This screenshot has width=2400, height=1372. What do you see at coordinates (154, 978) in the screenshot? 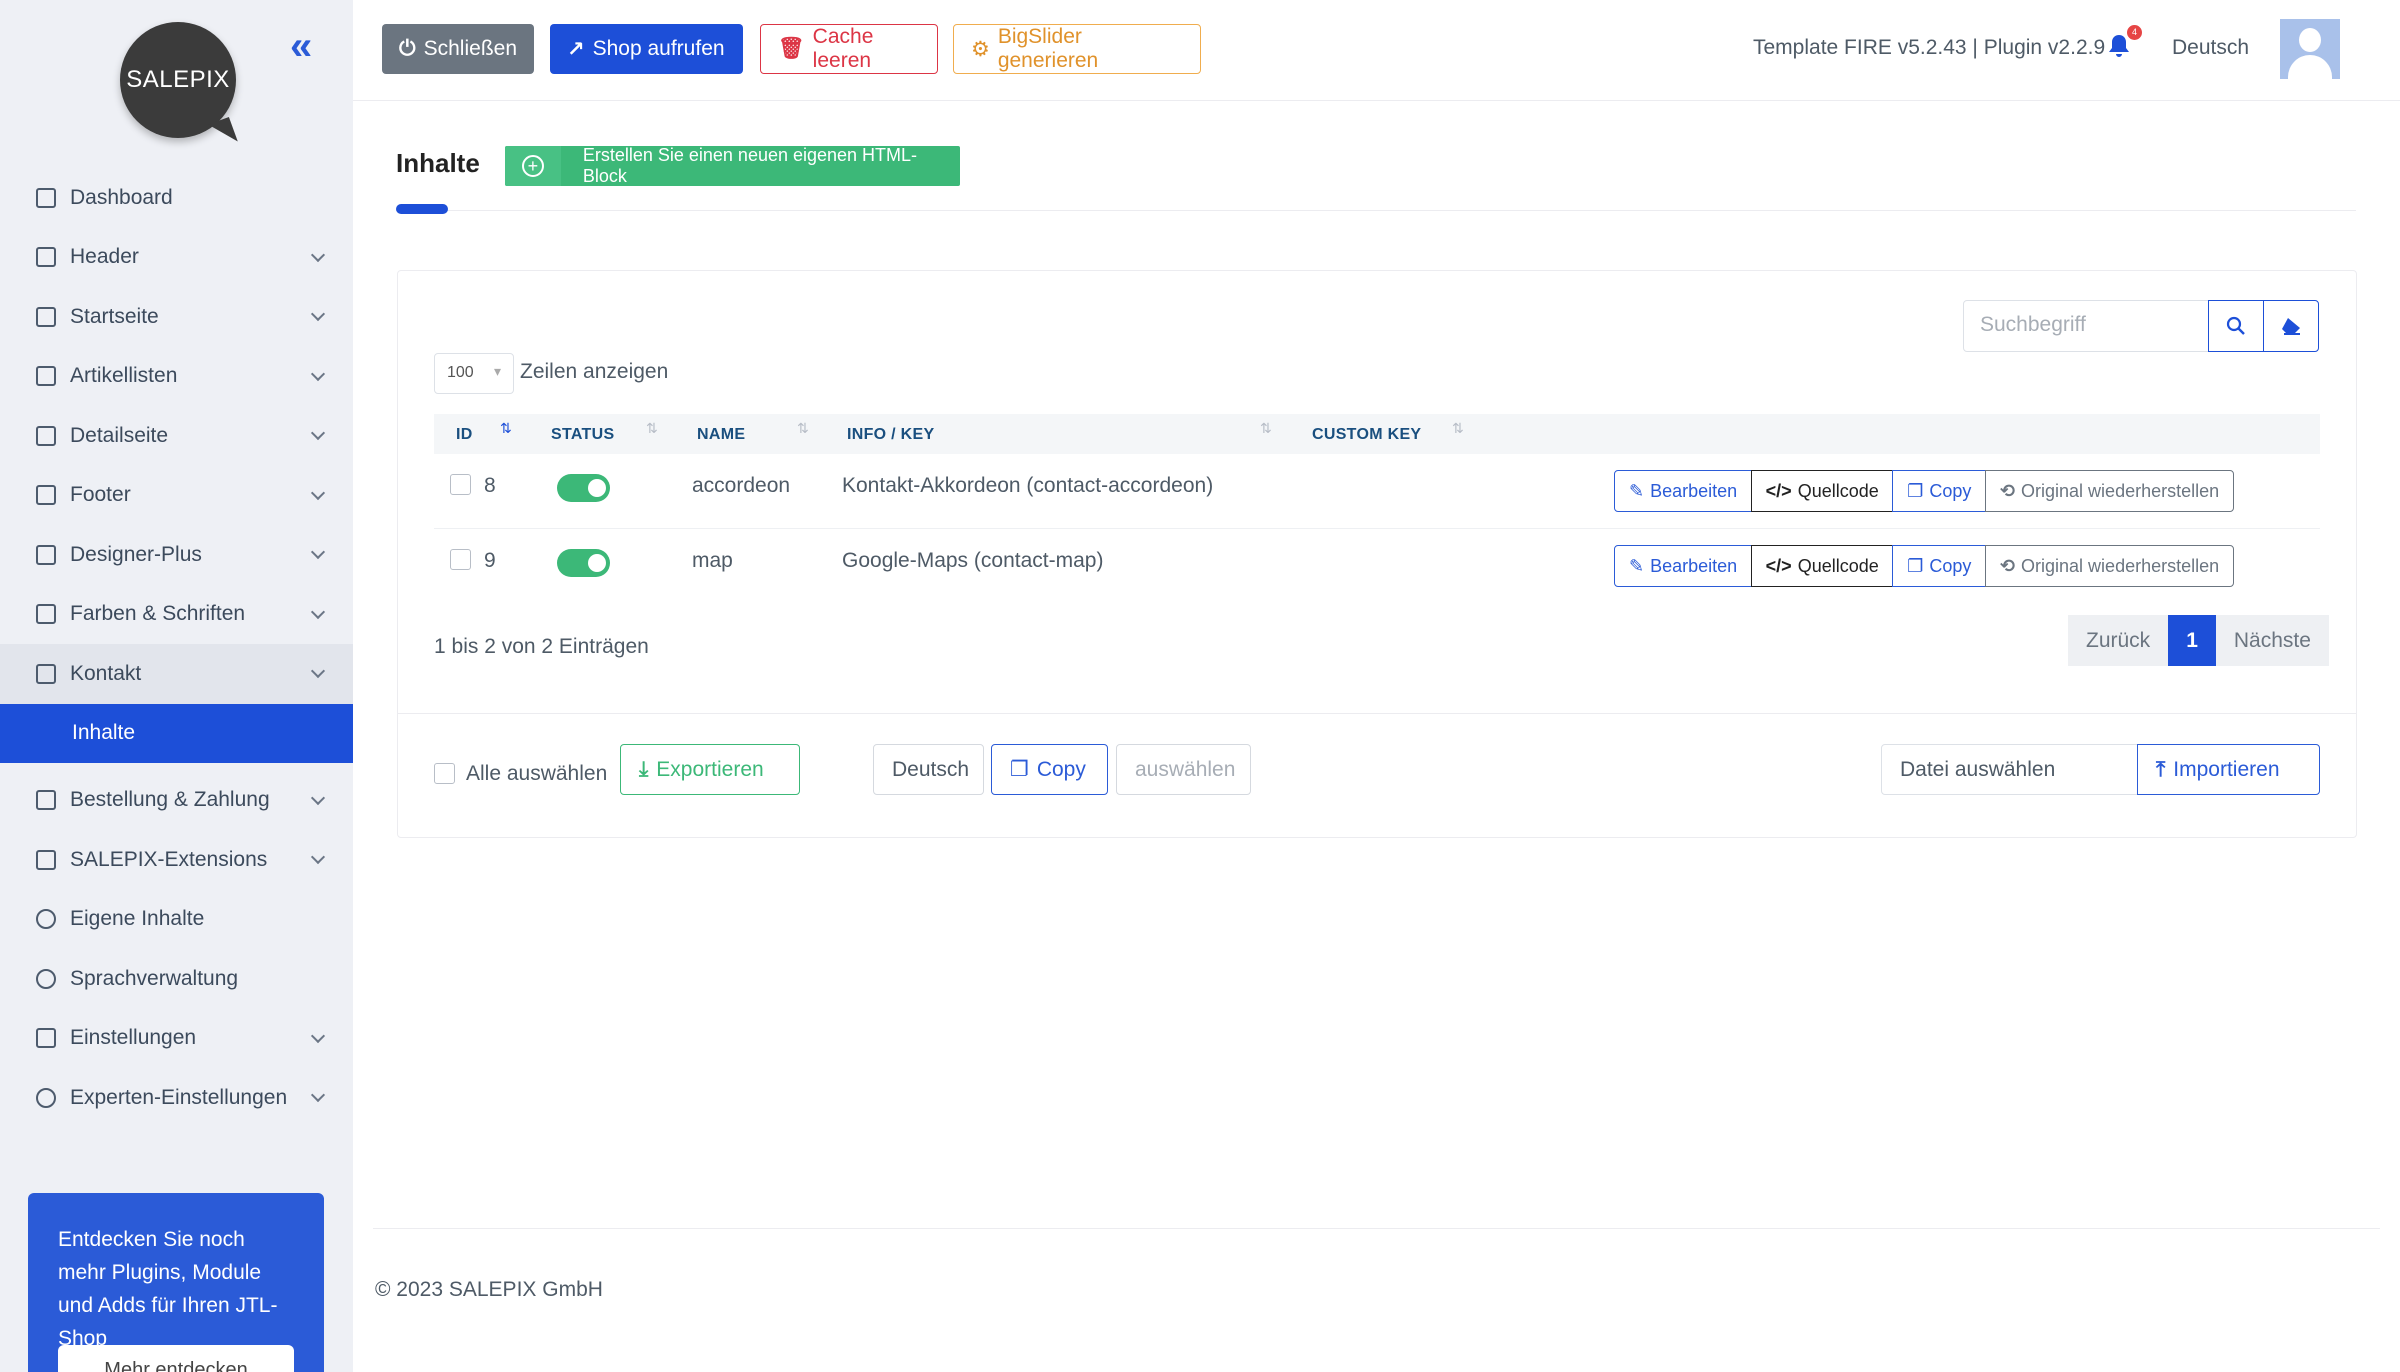
I see `sidebar-item-label: Sprachverwaltung` at bounding box center [154, 978].